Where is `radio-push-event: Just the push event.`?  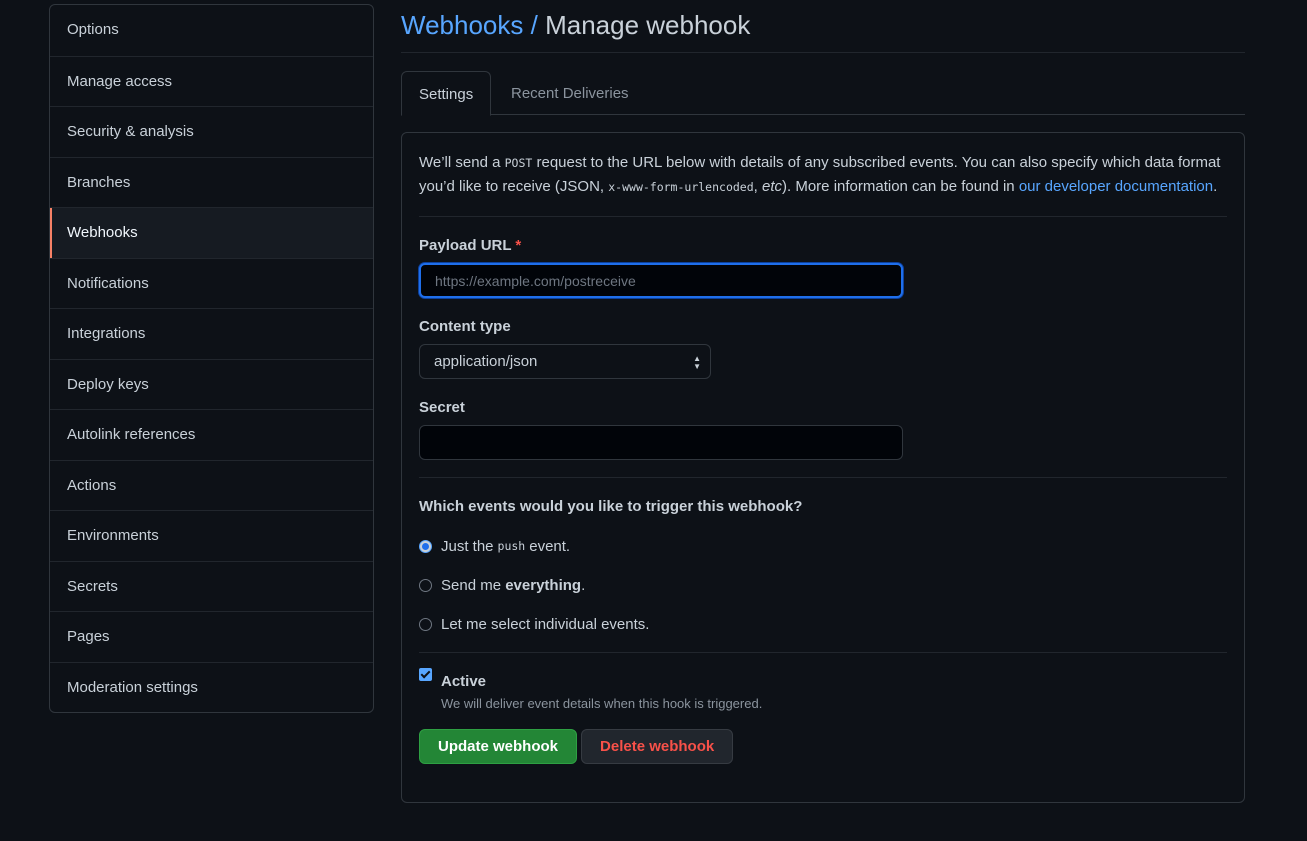
radio-push-event: Just the push event. is located at coordinates (823, 546).